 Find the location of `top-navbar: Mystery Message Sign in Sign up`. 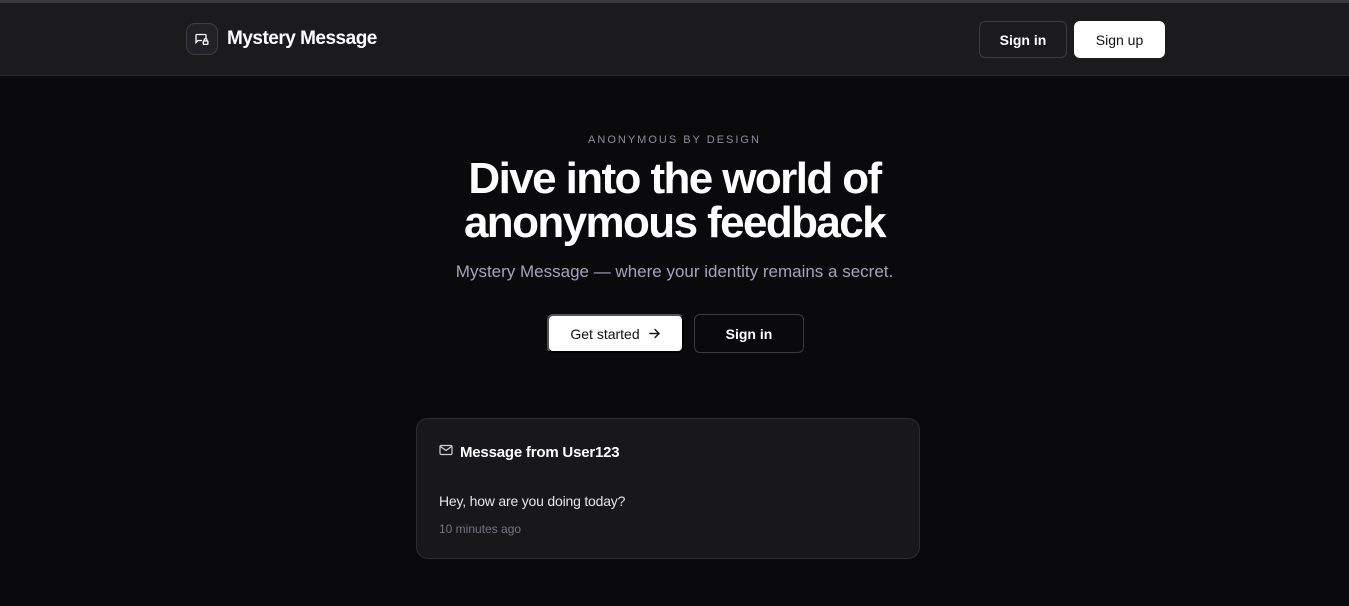

top-navbar: Mystery Message Sign in Sign up is located at coordinates (674, 39).